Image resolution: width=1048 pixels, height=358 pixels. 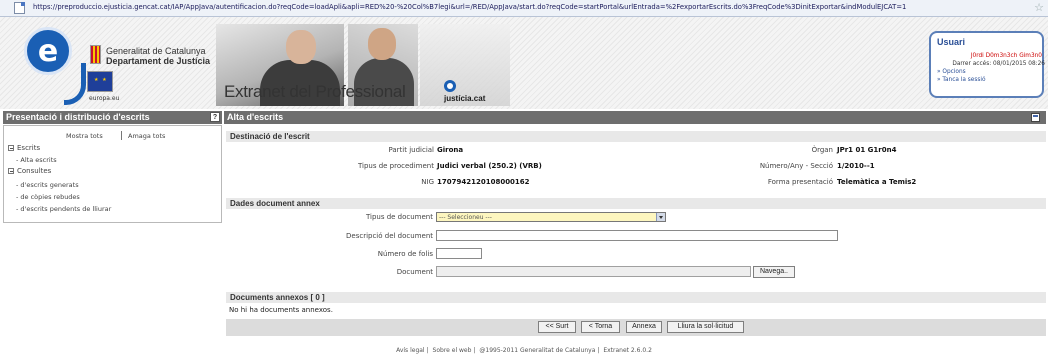 I want to click on sidebar-item-copies-rebudes: - de còpies rebudes, so click(x=48, y=197).